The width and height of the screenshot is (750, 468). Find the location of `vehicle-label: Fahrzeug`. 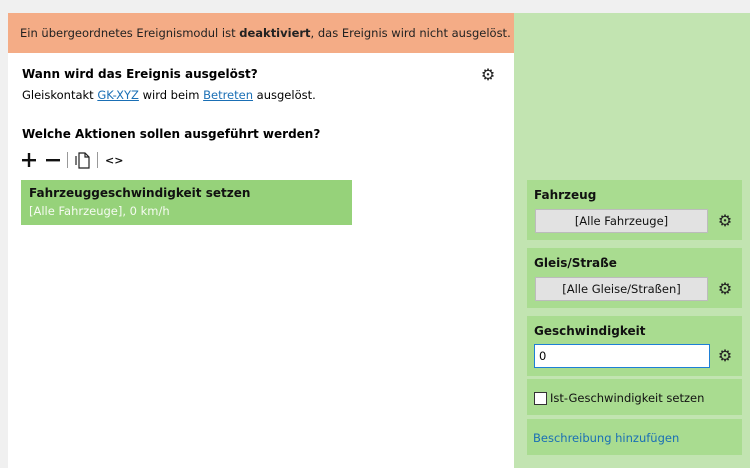

vehicle-label: Fahrzeug is located at coordinates (565, 195).